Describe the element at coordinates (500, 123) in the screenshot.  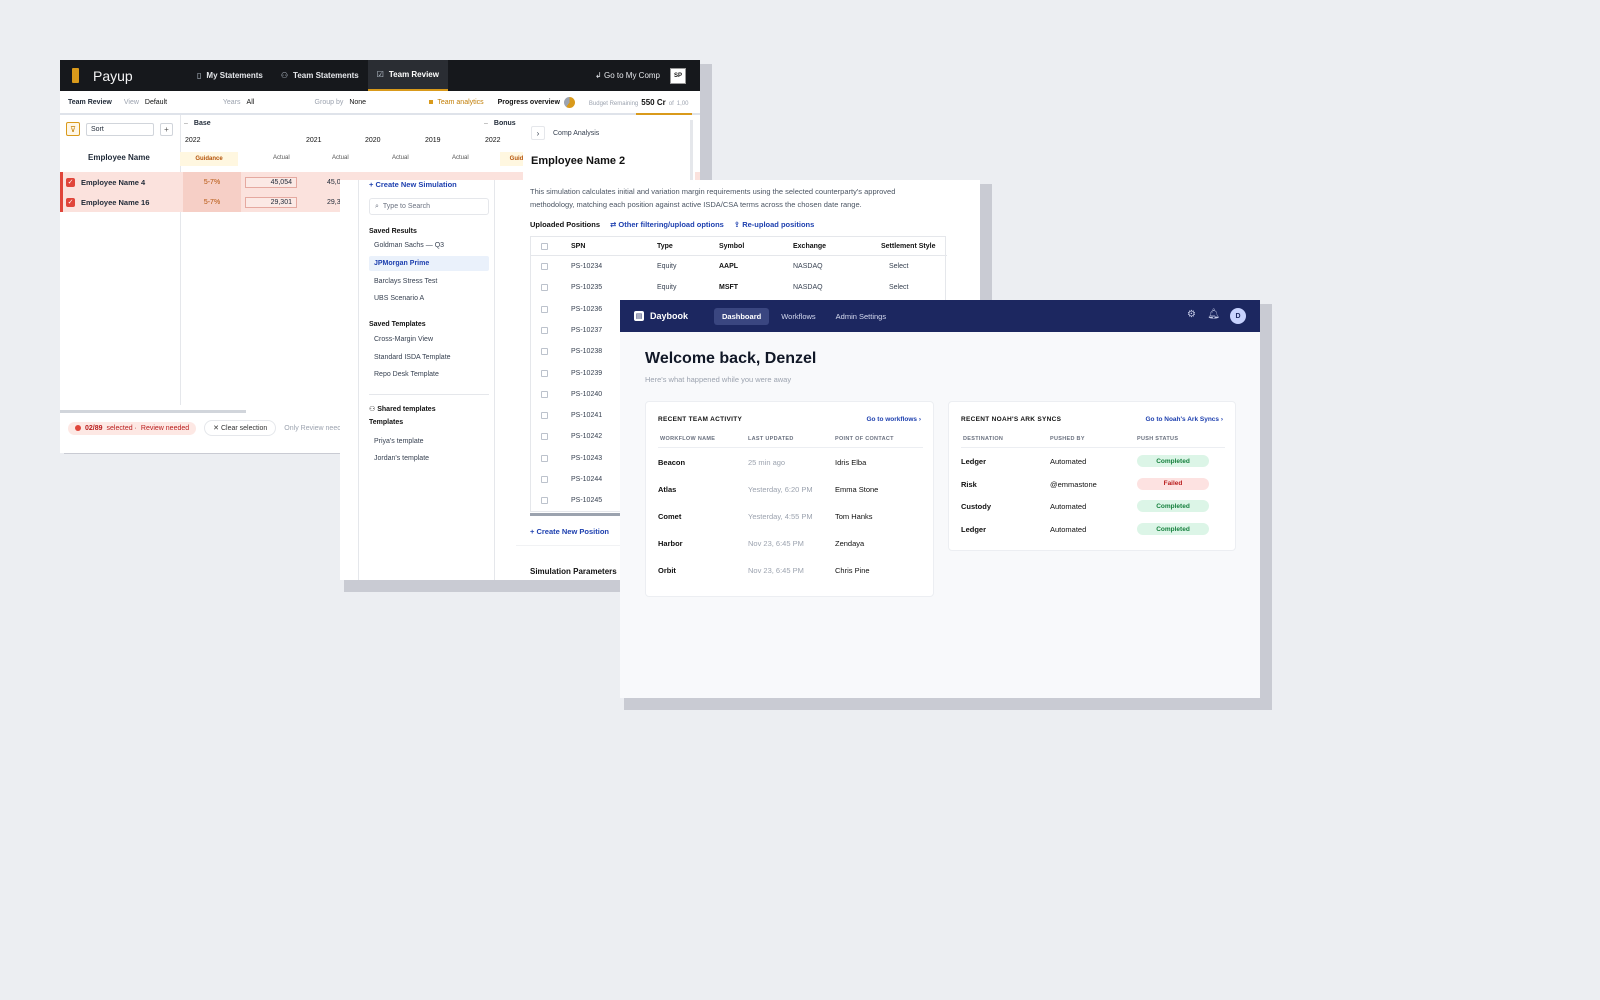
I see `group-bonus: – Bonus` at that location.